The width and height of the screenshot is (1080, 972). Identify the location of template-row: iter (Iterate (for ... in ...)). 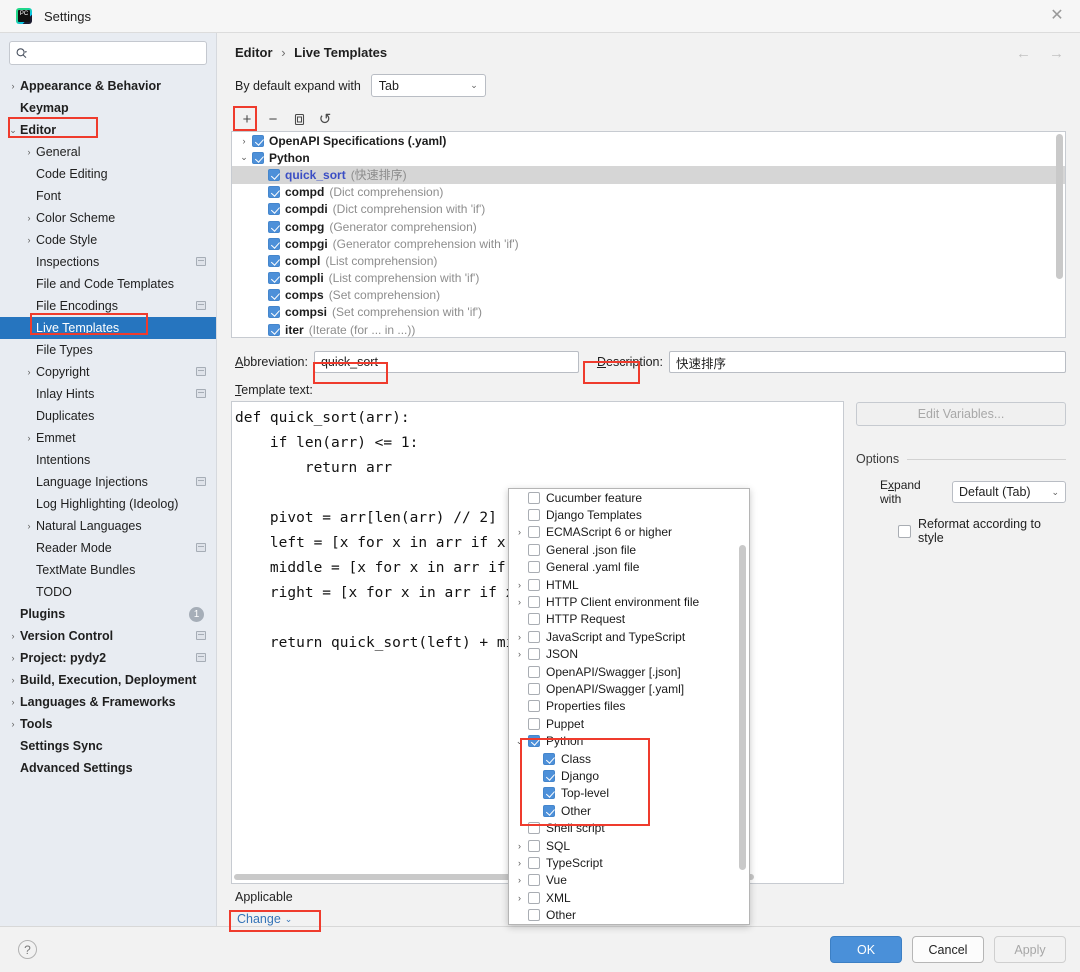
(648, 329).